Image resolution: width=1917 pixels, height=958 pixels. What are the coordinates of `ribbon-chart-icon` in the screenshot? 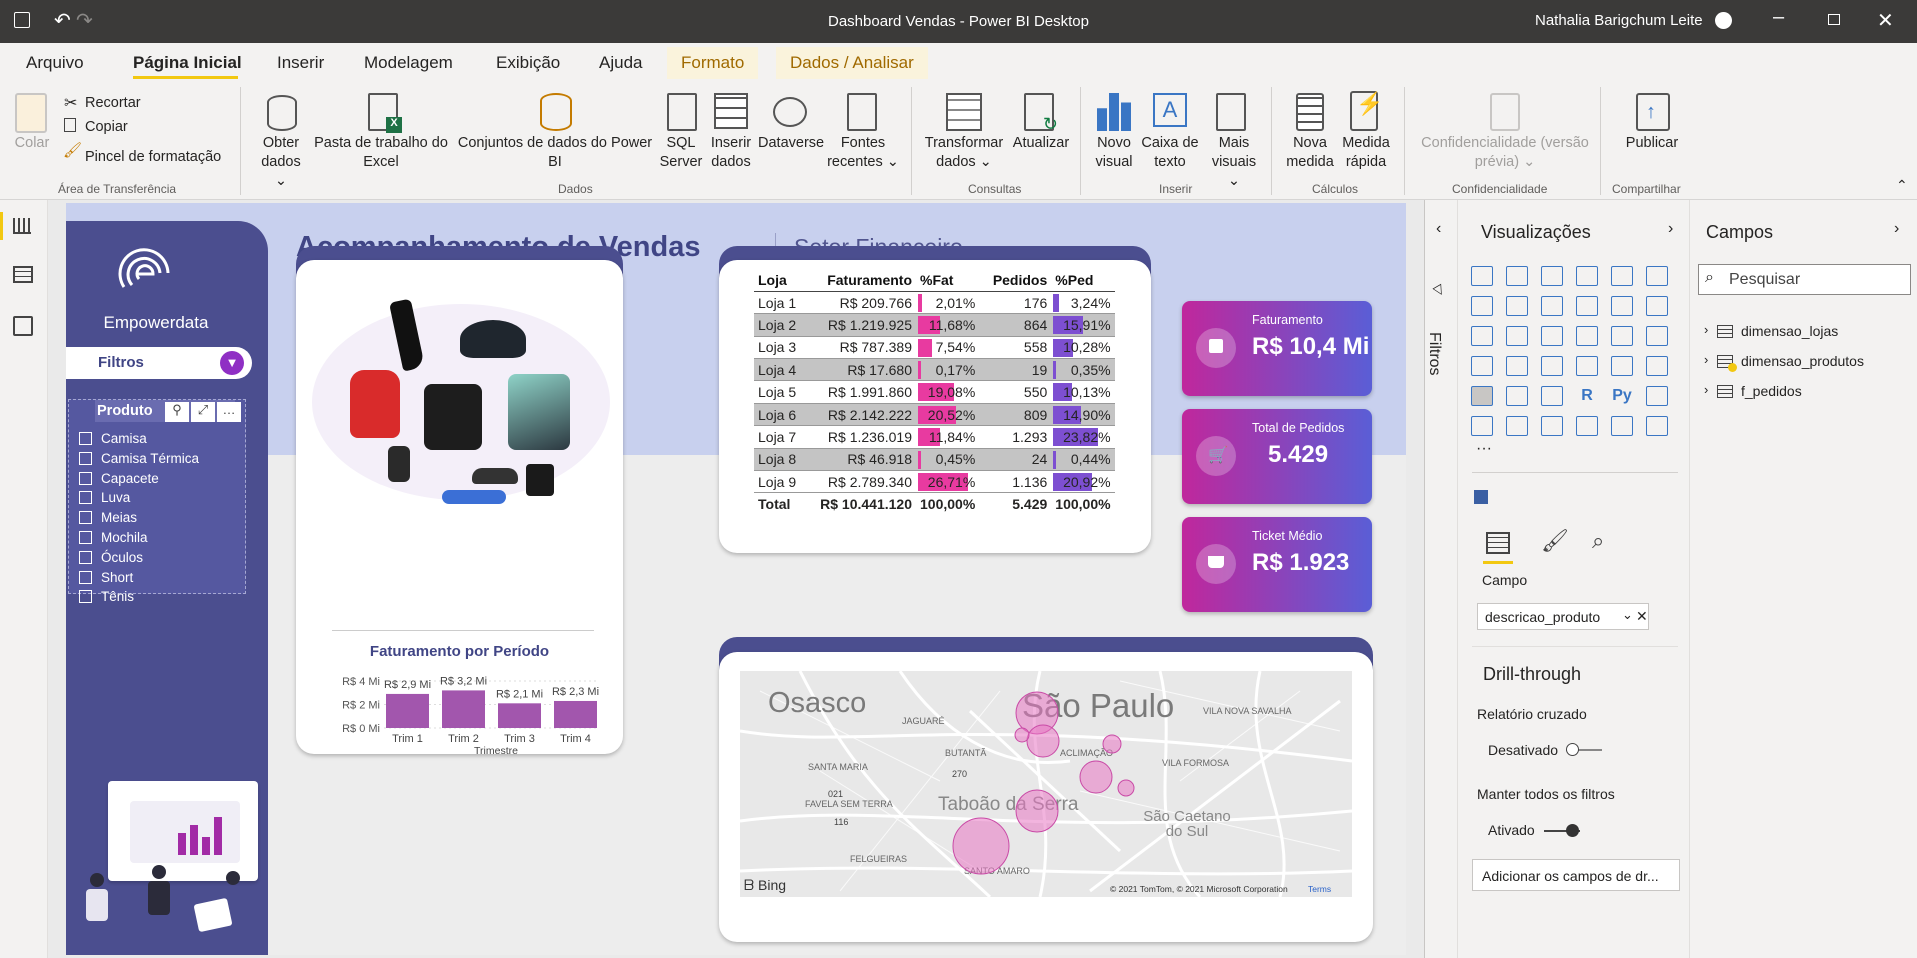 It's located at (1657, 306).